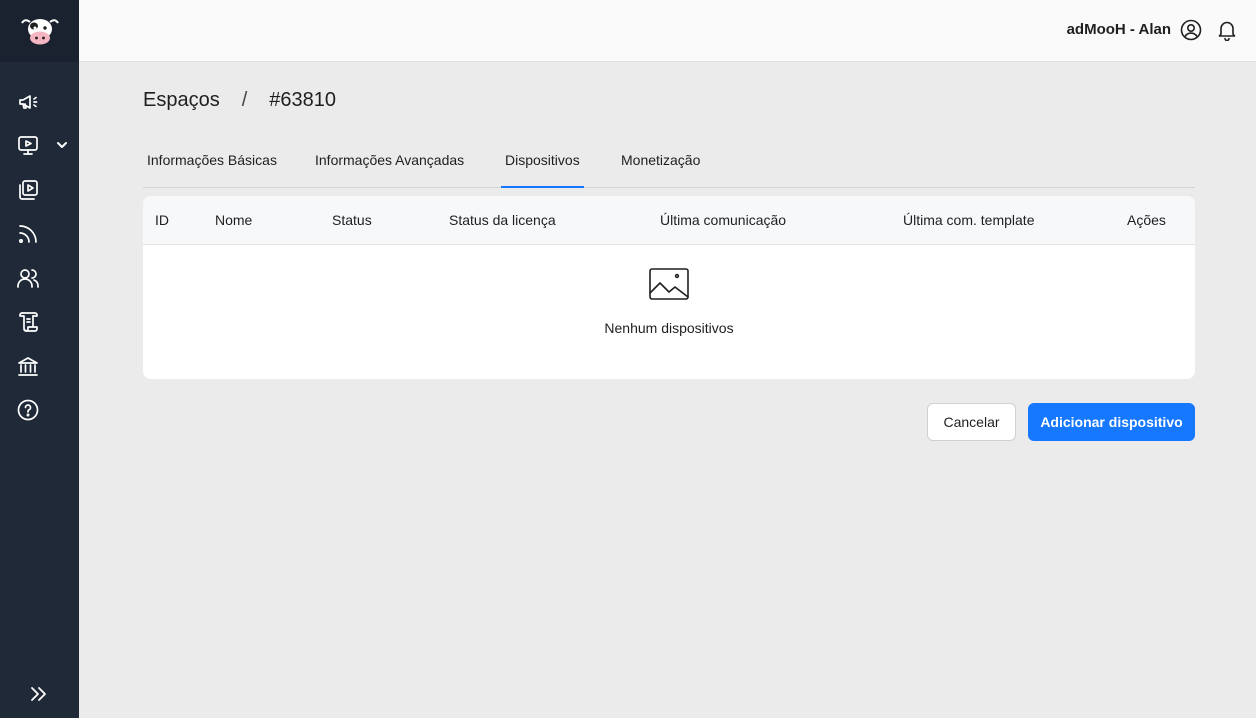  I want to click on megaphone-icon, so click(28, 102).